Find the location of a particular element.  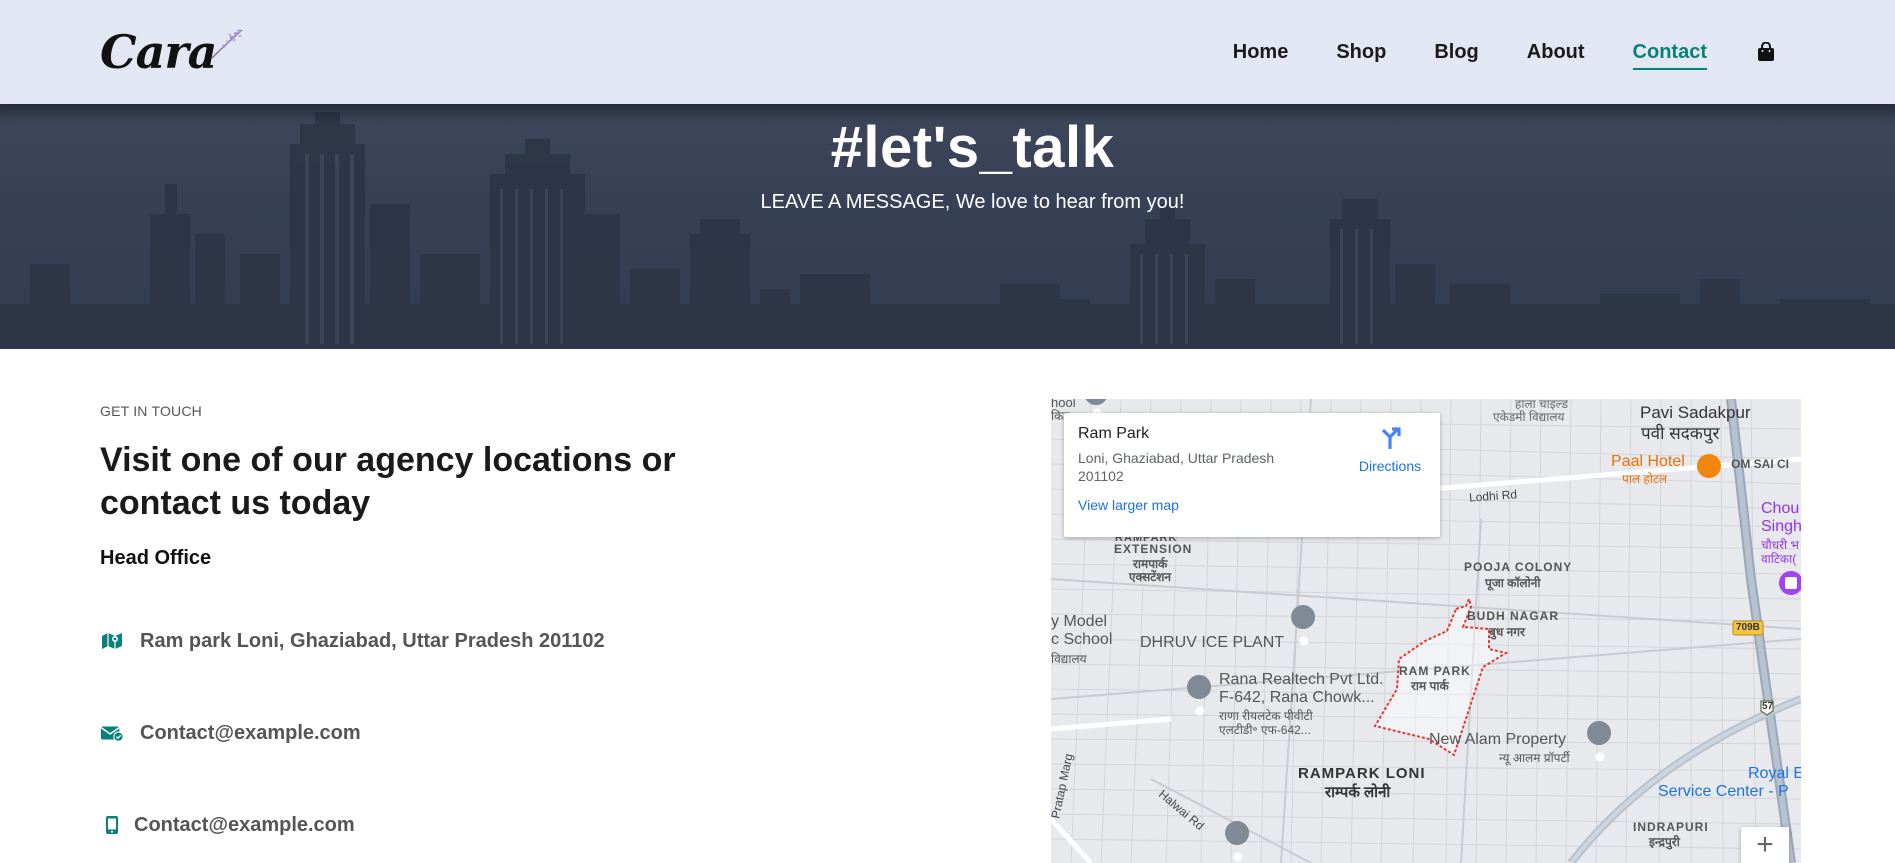

directions-button: Directions is located at coordinates (1390, 449).